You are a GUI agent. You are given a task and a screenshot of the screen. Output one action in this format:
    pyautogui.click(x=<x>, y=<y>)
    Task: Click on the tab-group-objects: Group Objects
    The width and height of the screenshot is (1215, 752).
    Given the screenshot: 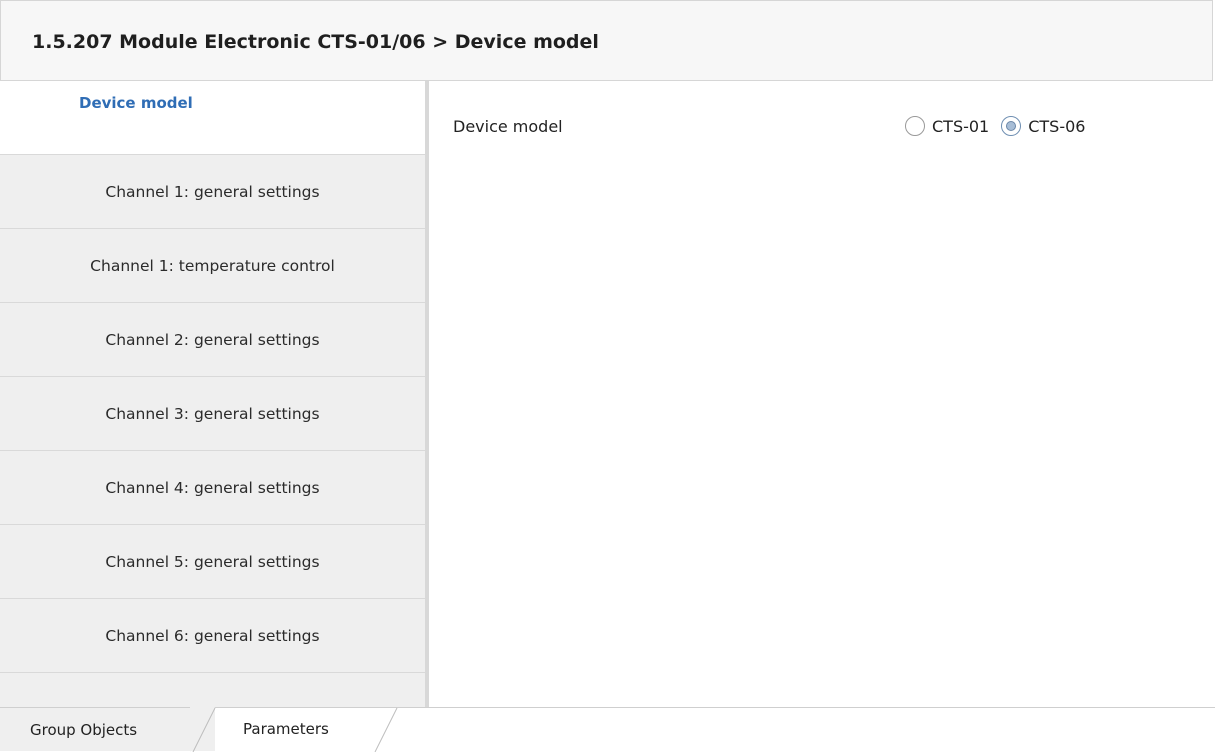 What is the action you would take?
    pyautogui.click(x=107, y=729)
    